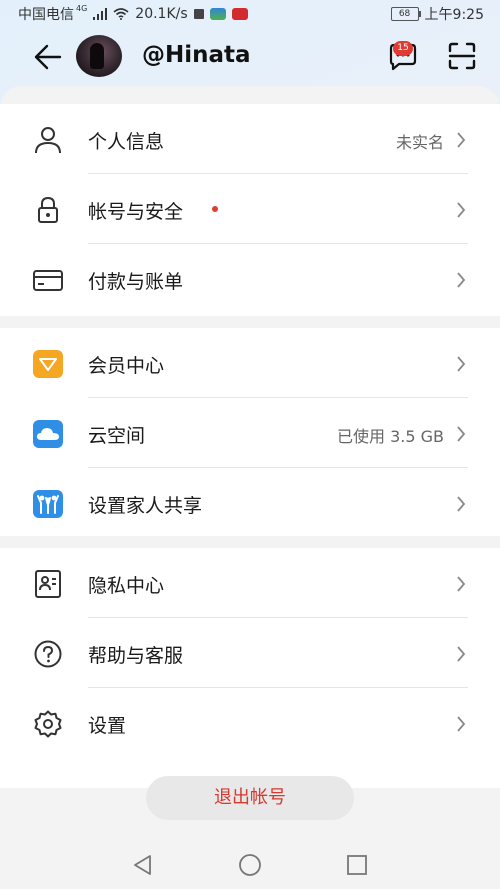  Describe the element at coordinates (126, 586) in the screenshot. I see `menu-item-label: 隐私中心` at that location.